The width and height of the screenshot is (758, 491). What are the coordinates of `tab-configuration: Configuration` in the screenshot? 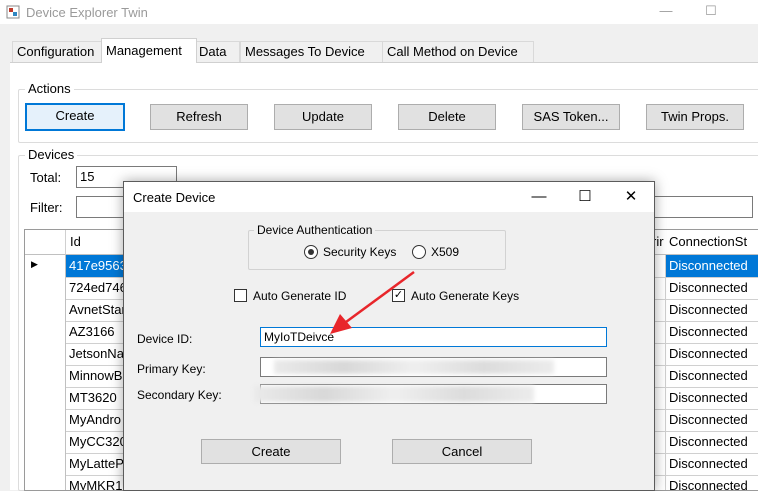 It's located at (58, 51).